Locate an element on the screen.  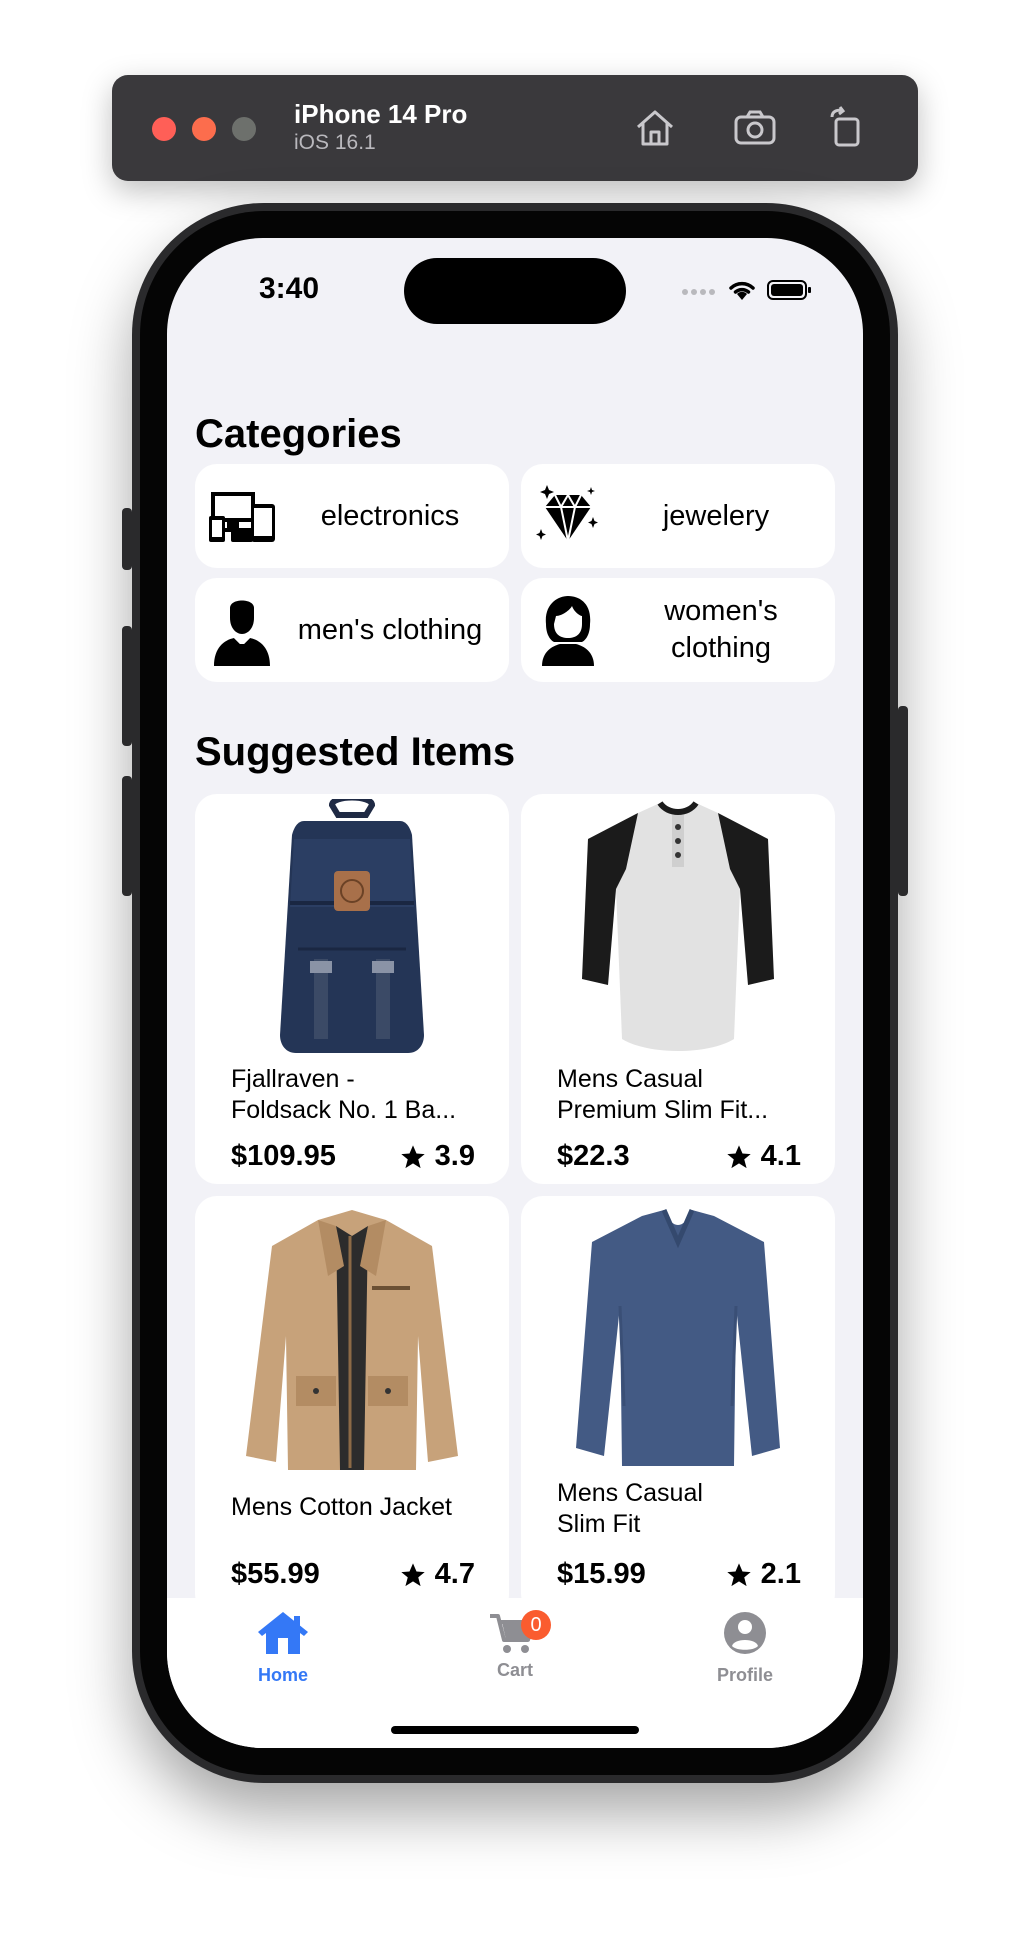
category-label: electronics is located at coordinates (390, 515).